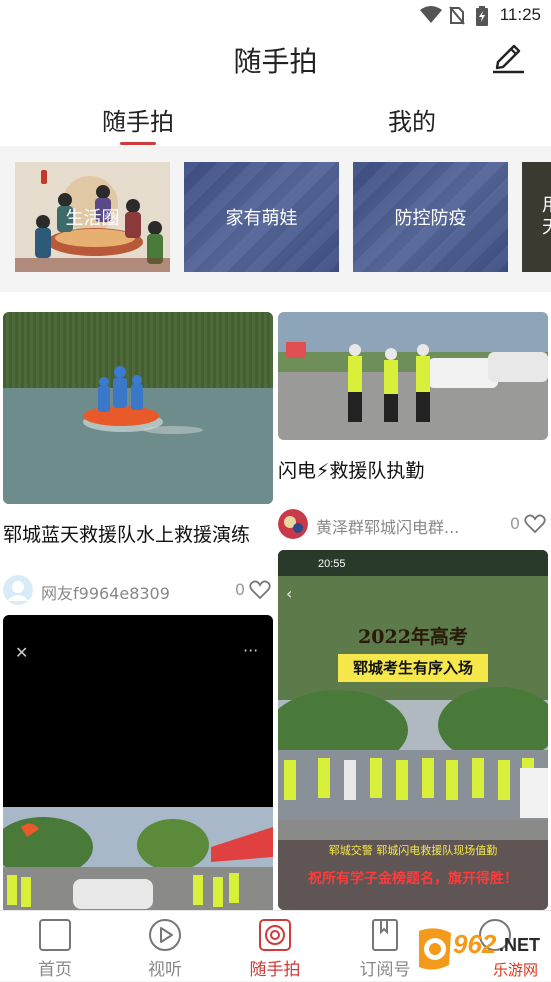  I want to click on post-meta: 网友f9964e8309 0, so click(138, 590).